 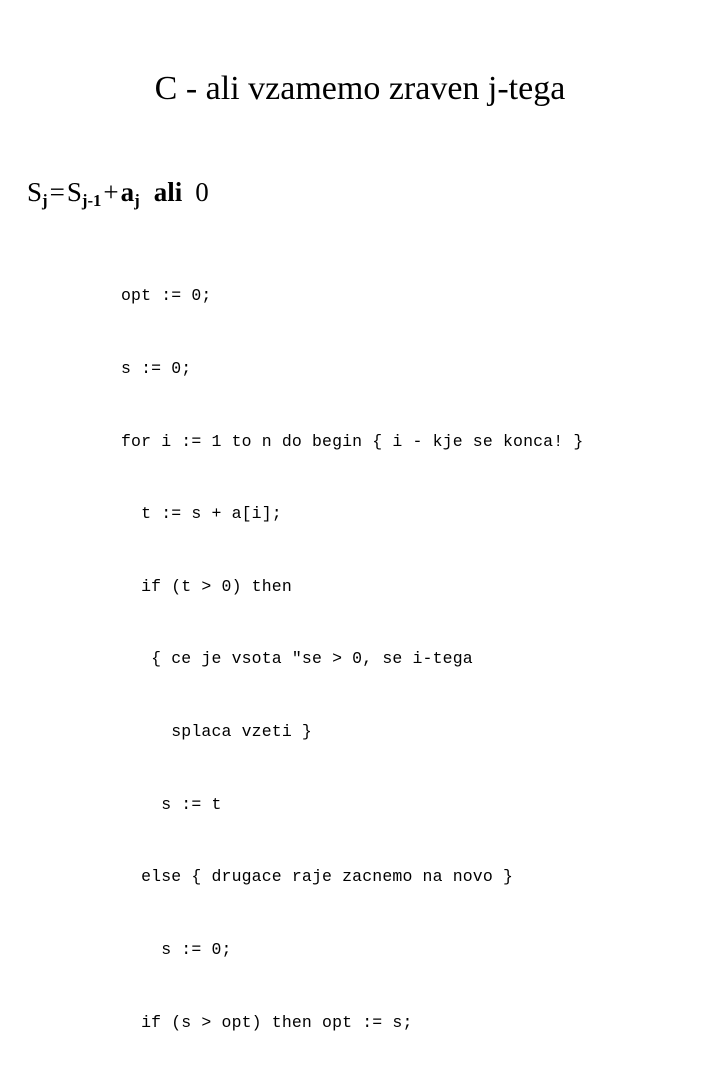 What do you see at coordinates (137, 201) in the screenshot?
I see `formula-addend-subscript: j` at bounding box center [137, 201].